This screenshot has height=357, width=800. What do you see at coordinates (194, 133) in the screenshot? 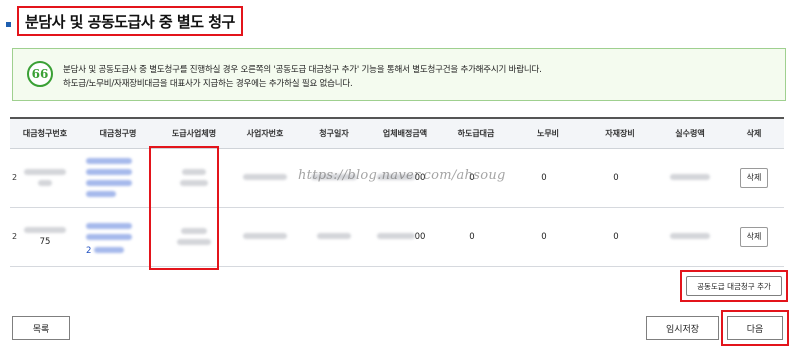
I see `col-header-company-name: 도급사업체명` at bounding box center [194, 133].